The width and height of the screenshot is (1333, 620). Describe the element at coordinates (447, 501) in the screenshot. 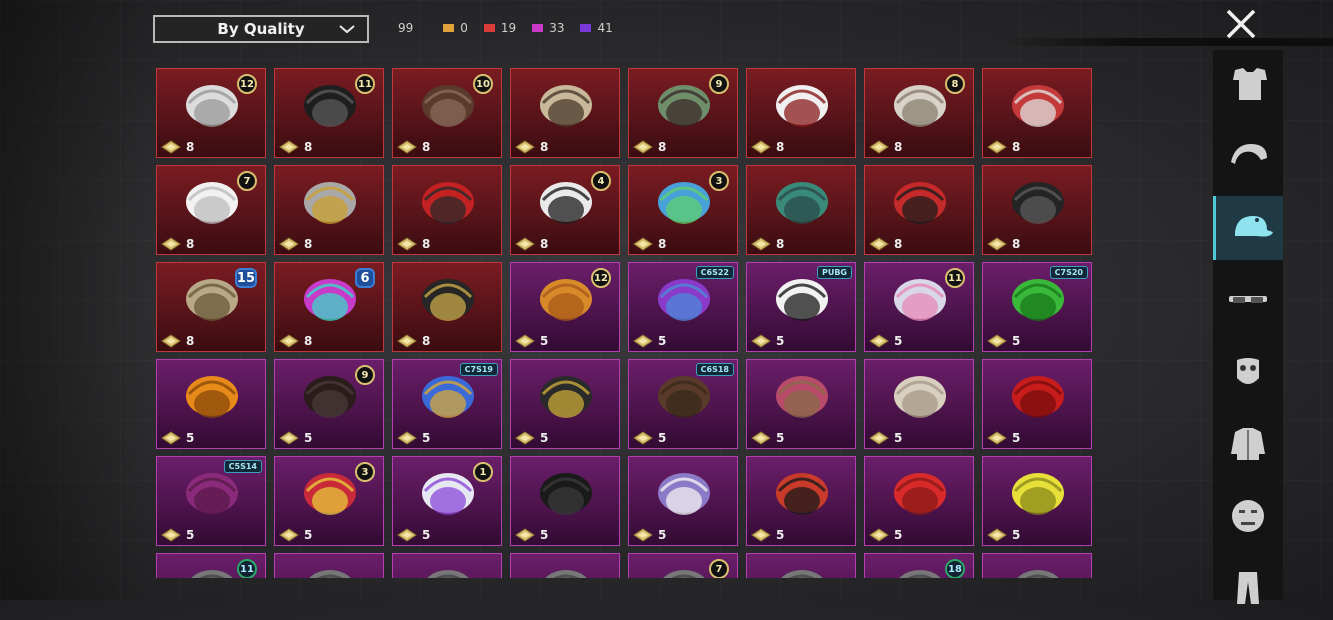

I see `item-card: 1 5` at that location.